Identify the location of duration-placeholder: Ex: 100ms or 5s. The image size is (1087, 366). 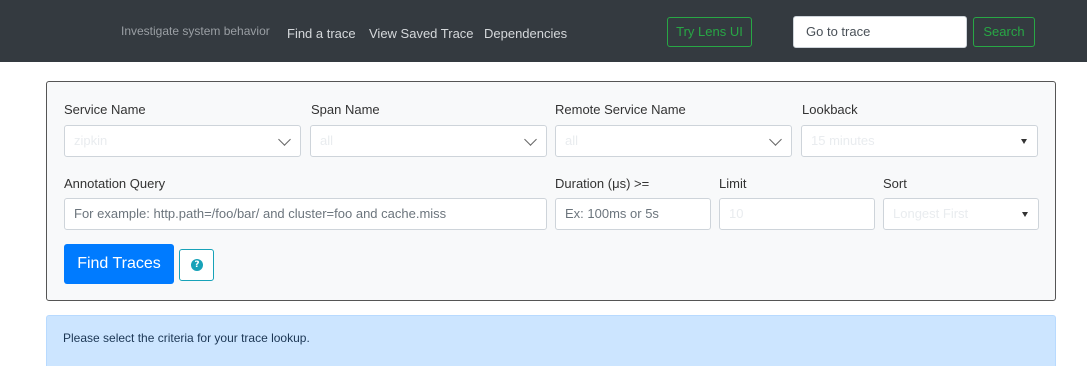
(612, 213).